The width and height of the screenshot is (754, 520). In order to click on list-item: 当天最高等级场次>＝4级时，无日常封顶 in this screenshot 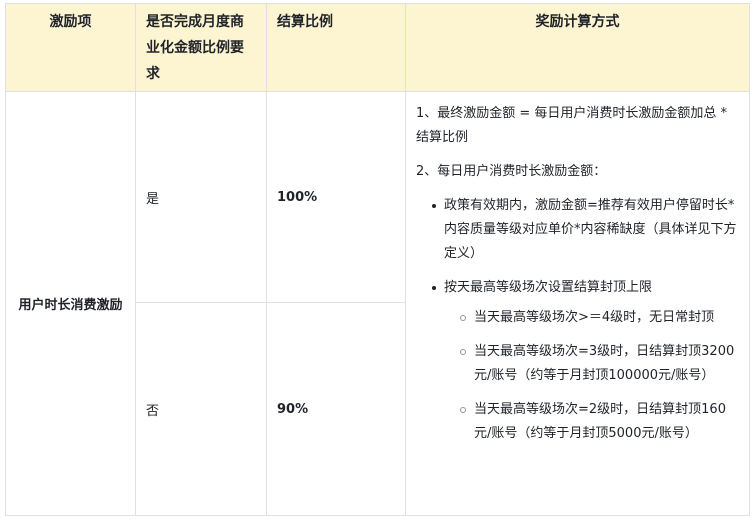, I will do `click(591, 318)`.